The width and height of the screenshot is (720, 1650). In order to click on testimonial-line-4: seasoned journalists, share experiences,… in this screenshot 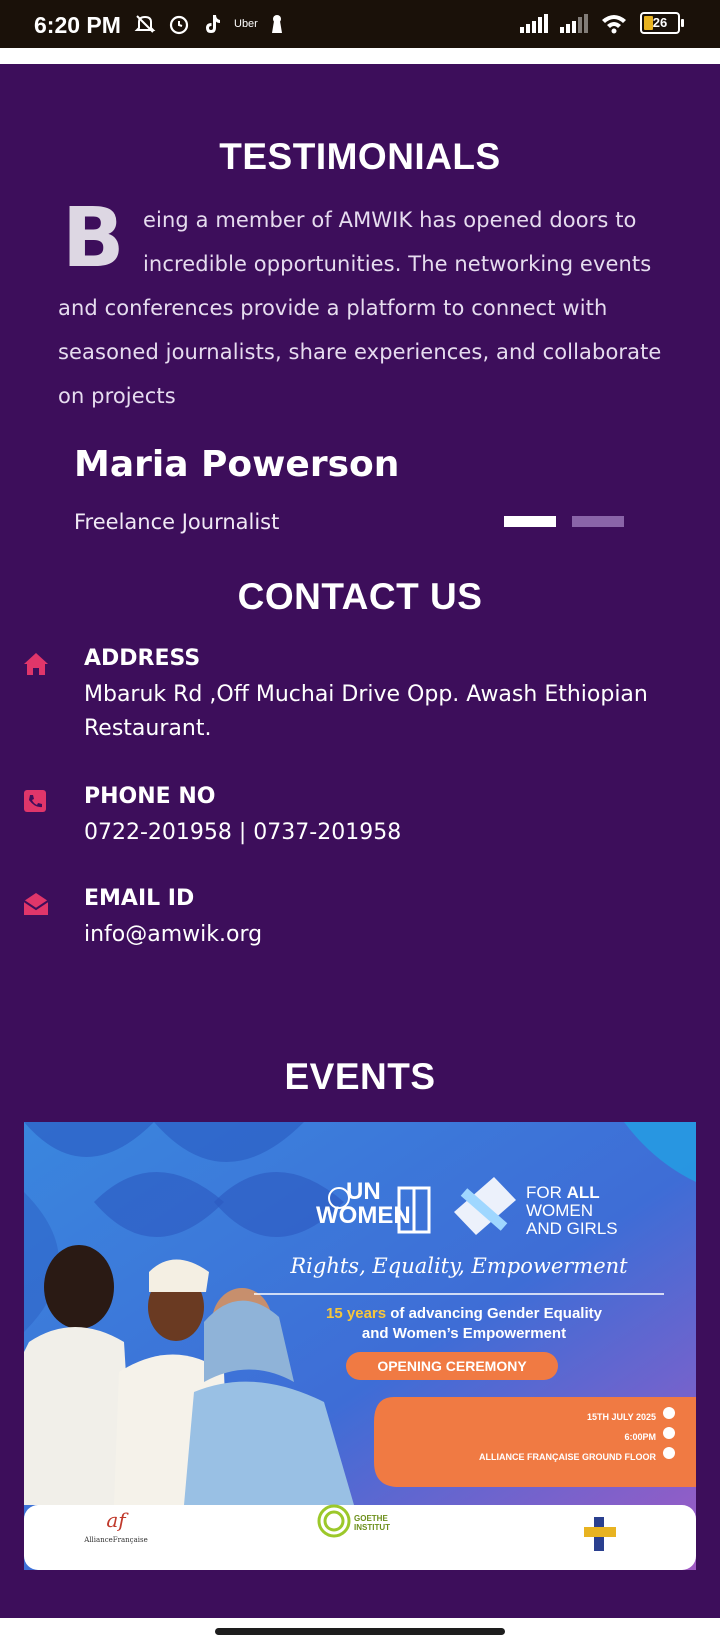, I will do `click(360, 352)`.